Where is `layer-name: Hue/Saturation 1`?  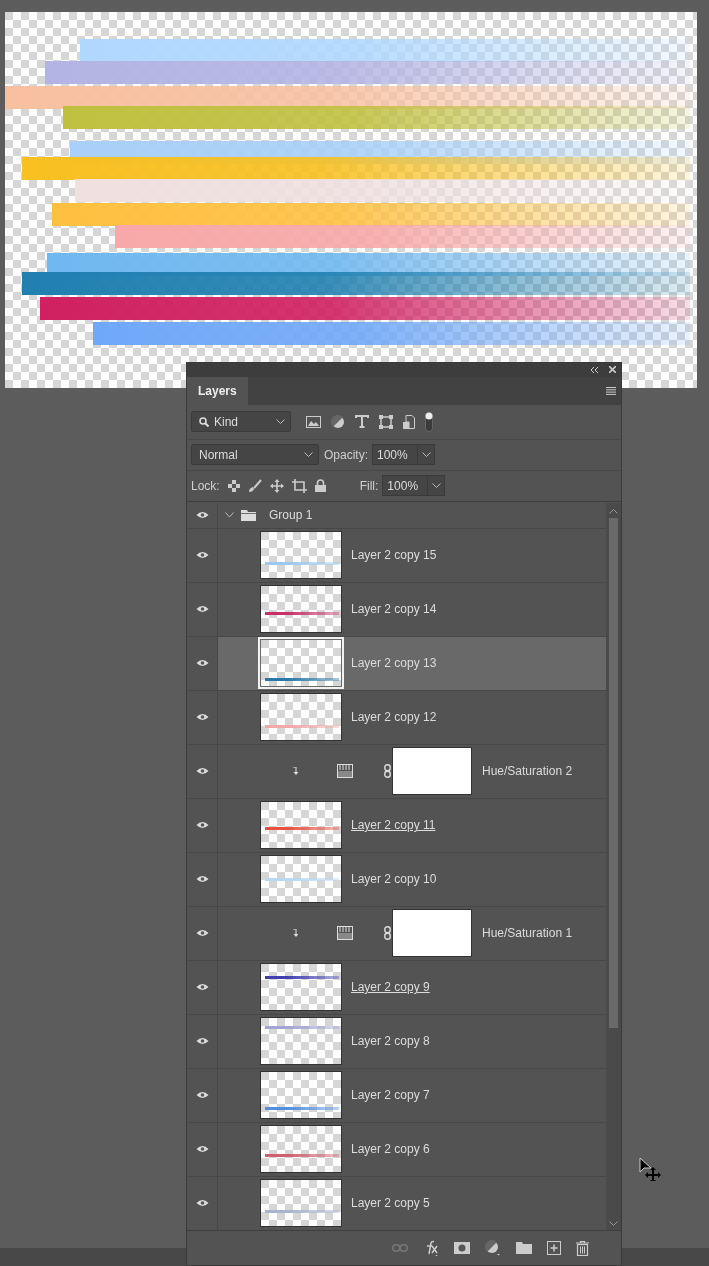 layer-name: Hue/Saturation 1 is located at coordinates (527, 933).